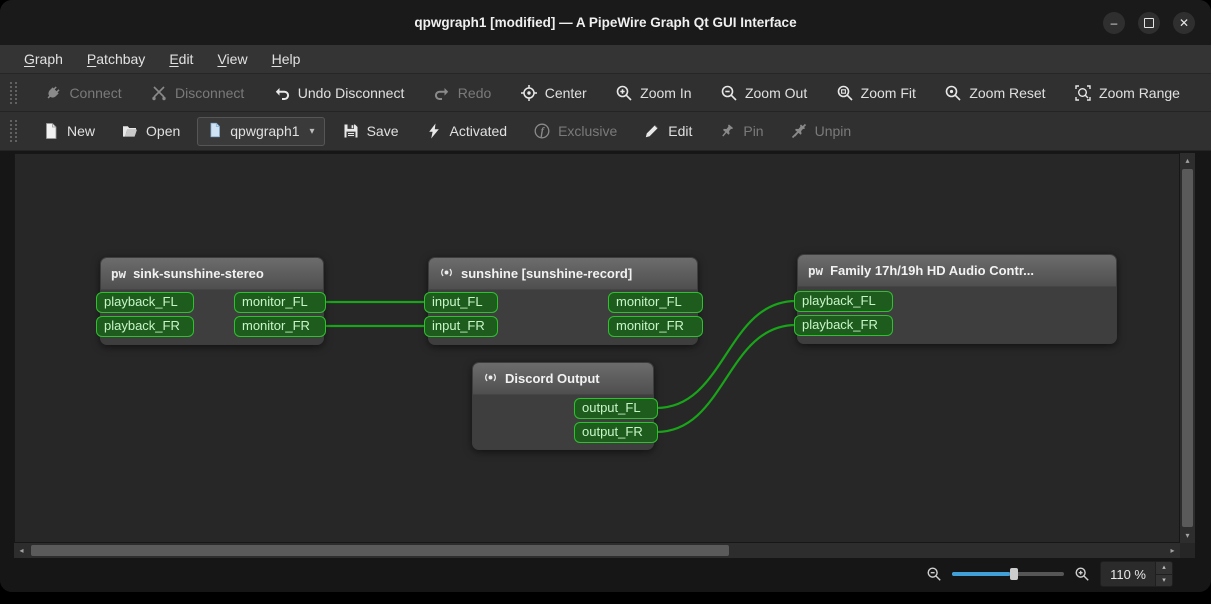 Image resolution: width=1211 pixels, height=604 pixels. Describe the element at coordinates (265, 131) in the screenshot. I see `patchbay-profile-value: qpwgraph1` at that location.